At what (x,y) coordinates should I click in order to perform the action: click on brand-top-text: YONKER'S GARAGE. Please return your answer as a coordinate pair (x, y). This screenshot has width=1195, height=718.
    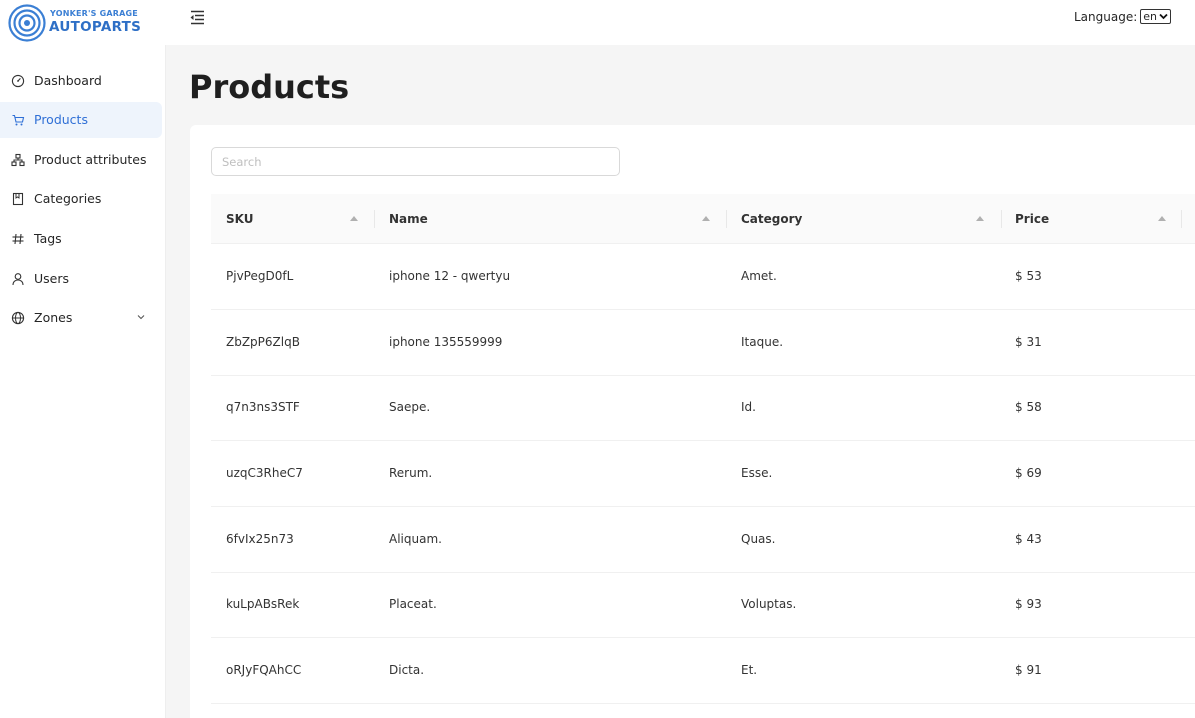
    Looking at the image, I should click on (94, 13).